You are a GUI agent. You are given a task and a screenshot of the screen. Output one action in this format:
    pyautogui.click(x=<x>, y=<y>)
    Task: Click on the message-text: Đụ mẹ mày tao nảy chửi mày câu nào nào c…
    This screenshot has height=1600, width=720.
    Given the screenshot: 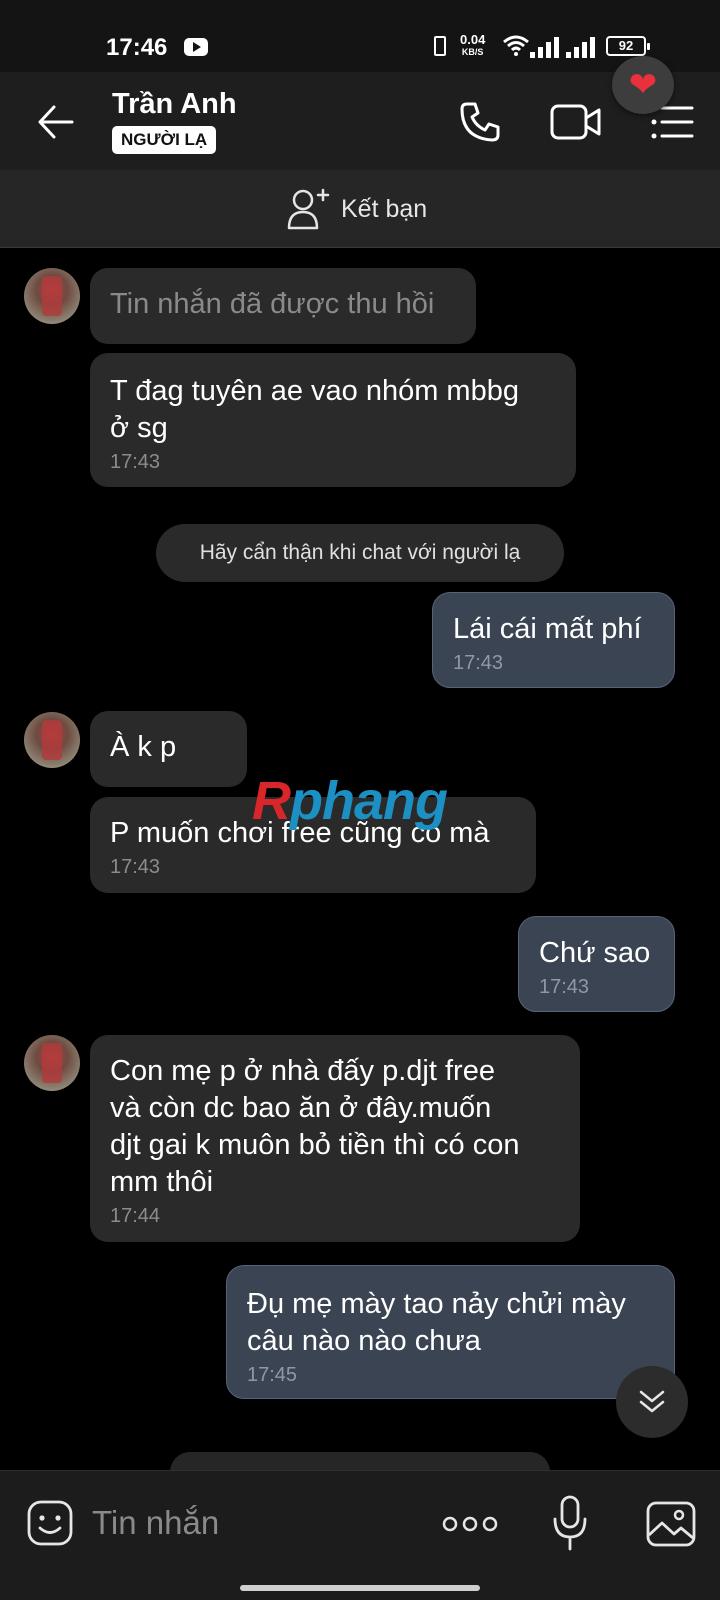 What is the action you would take?
    pyautogui.click(x=436, y=1322)
    